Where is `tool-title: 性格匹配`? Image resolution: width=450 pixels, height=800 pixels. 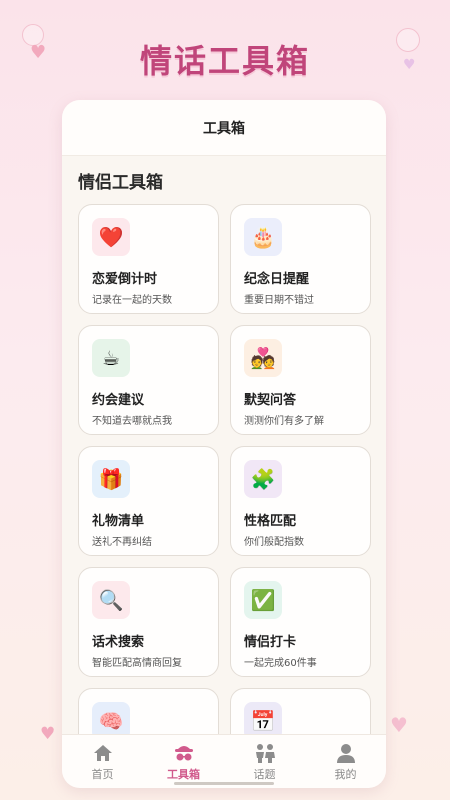 tool-title: 性格匹配 is located at coordinates (270, 521).